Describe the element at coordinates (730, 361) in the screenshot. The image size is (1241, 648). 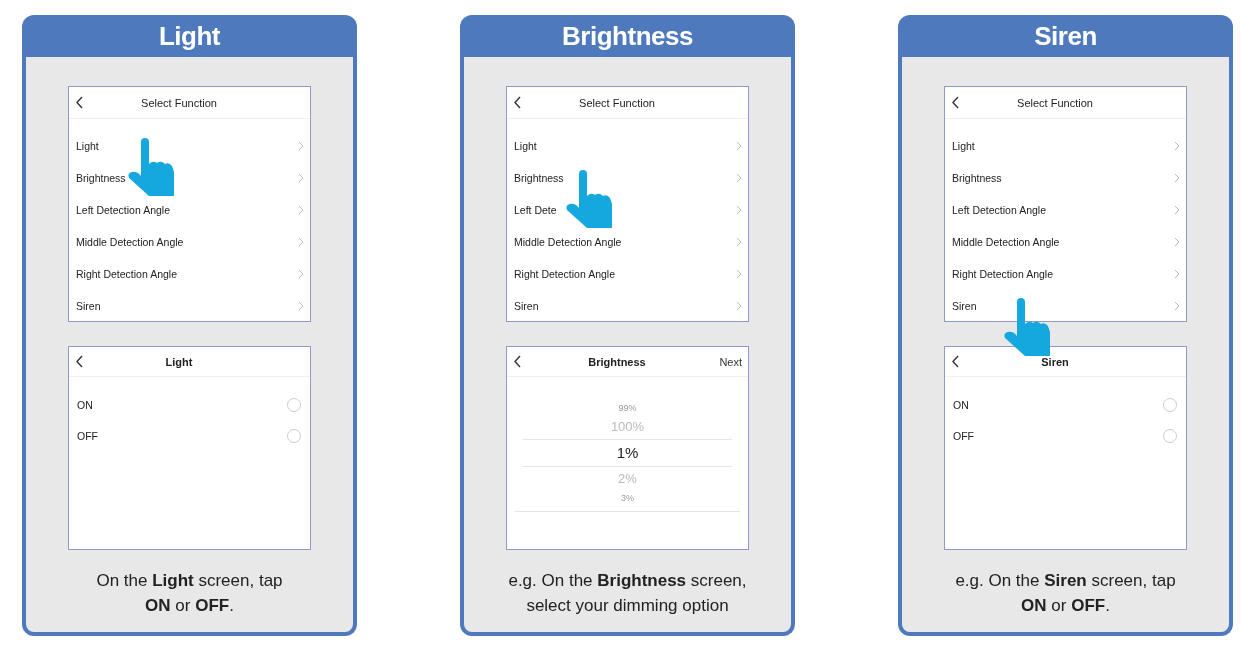
I see `next-button: Next` at that location.